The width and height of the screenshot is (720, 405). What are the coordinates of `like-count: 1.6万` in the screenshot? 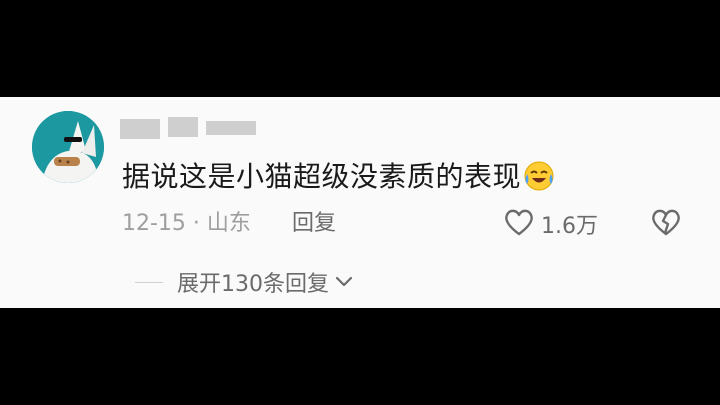 It's located at (569, 226).